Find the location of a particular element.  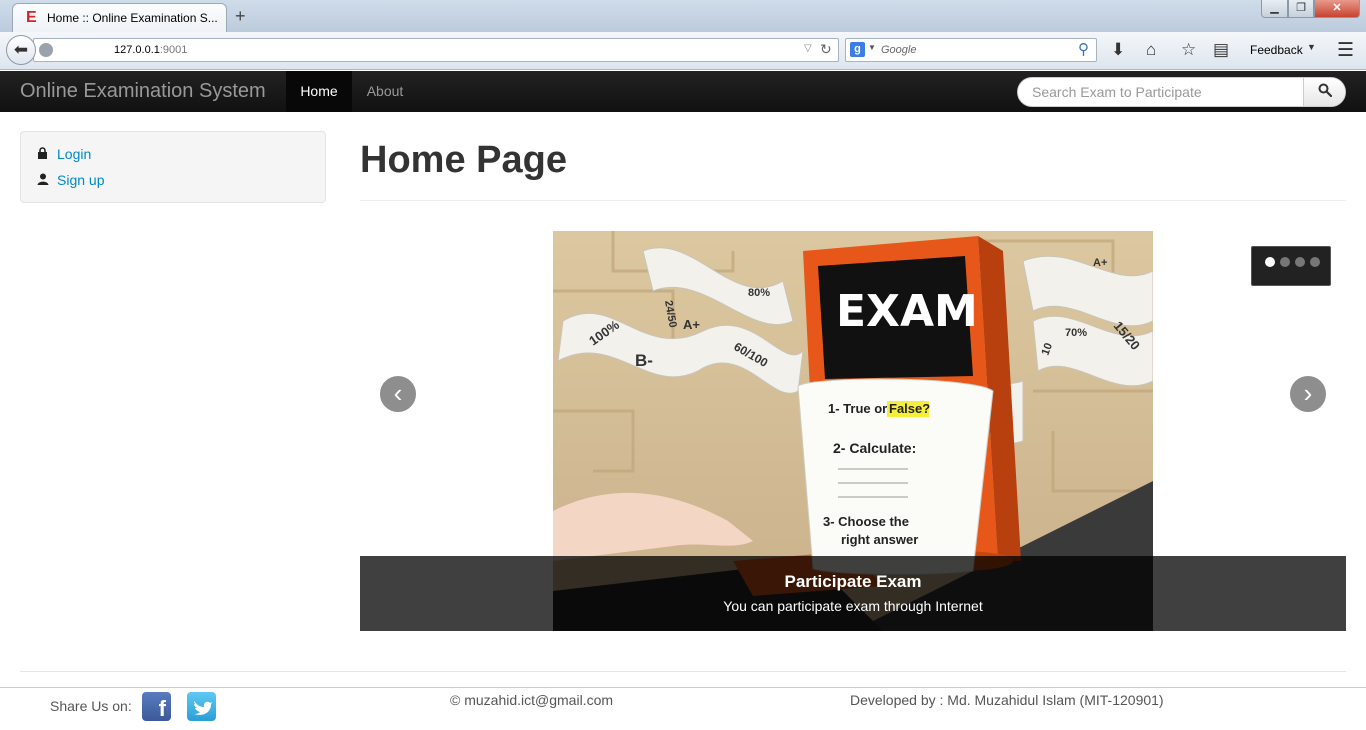

footer-divider is located at coordinates (683, 671).